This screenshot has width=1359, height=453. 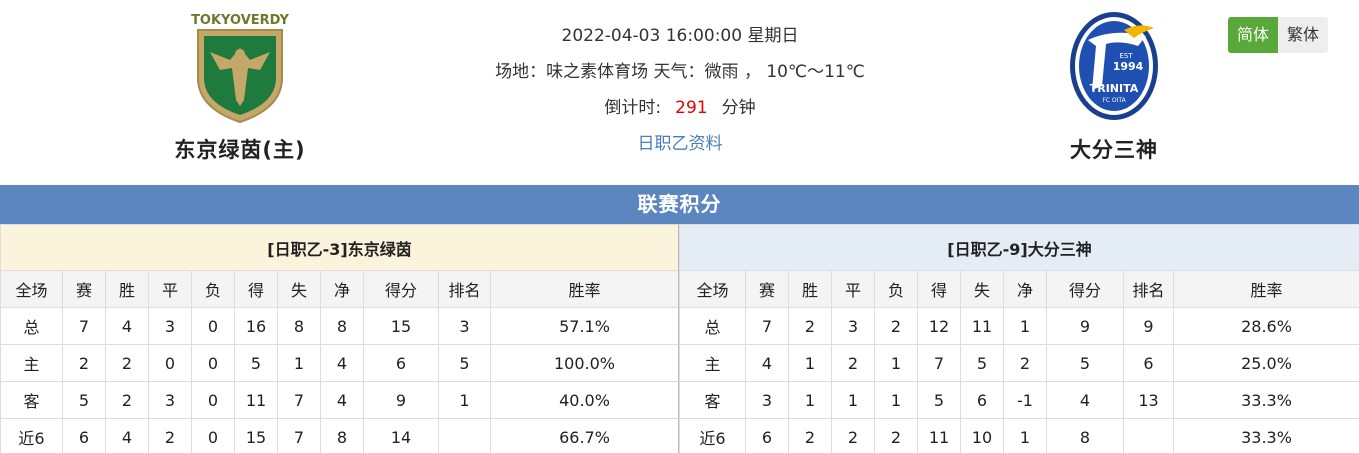 I want to click on col-header: 赛, so click(x=767, y=289).